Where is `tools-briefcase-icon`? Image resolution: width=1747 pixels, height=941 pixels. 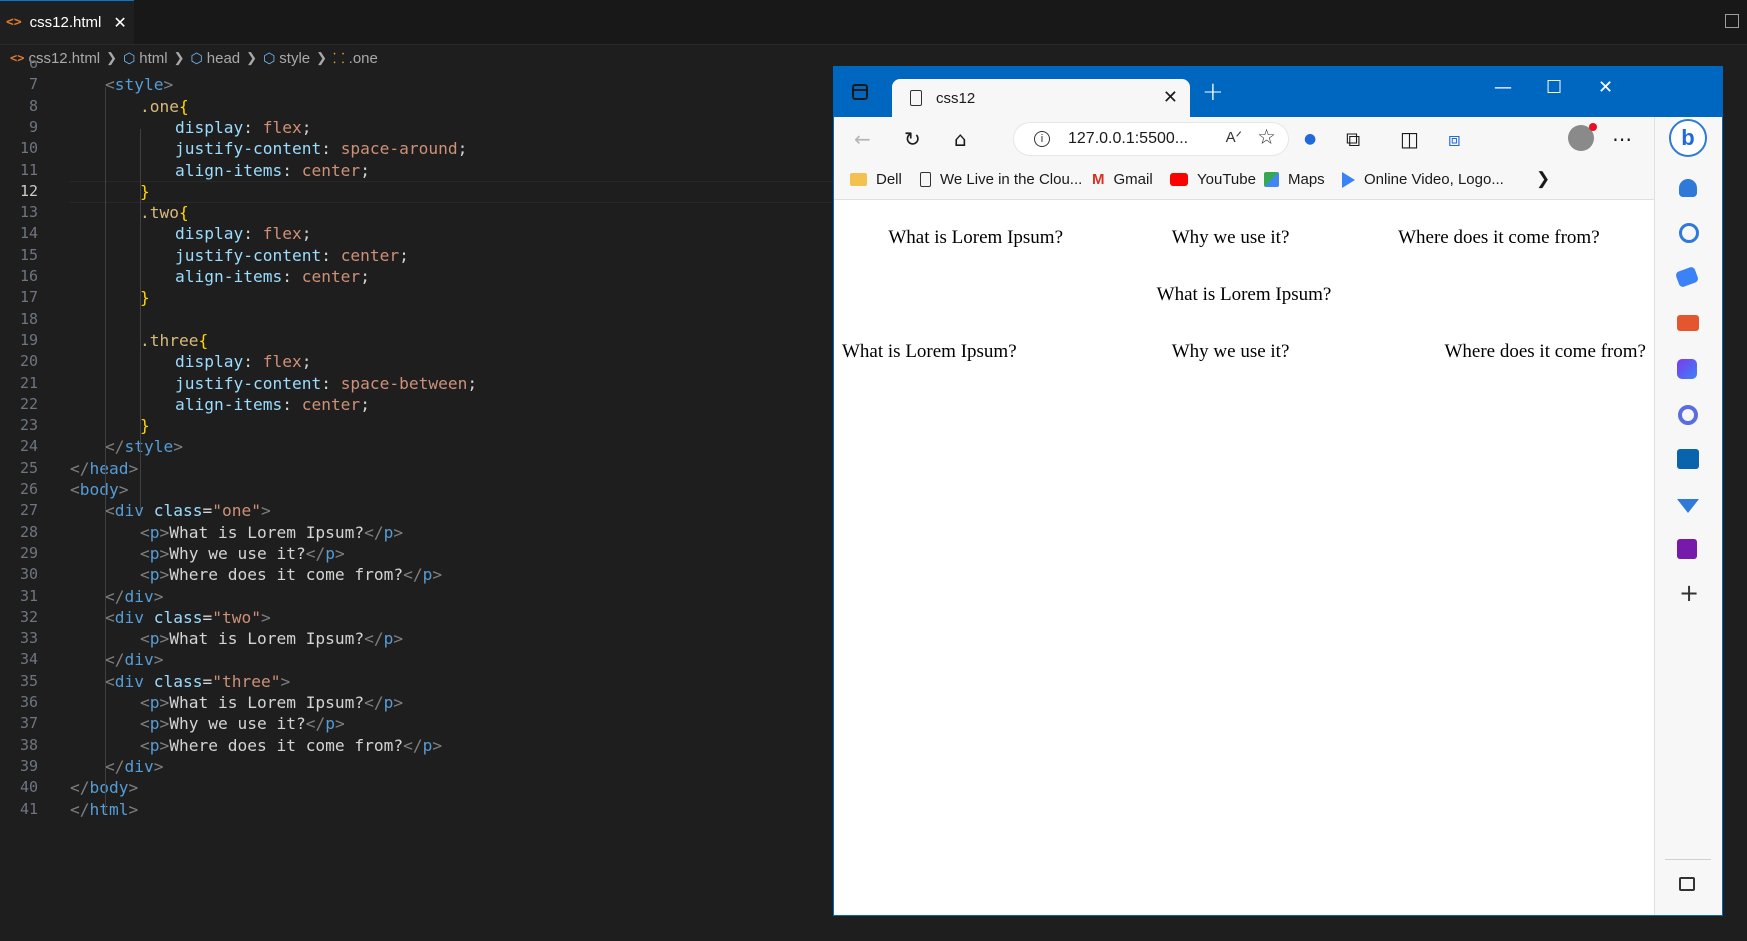 tools-briefcase-icon is located at coordinates (1688, 323).